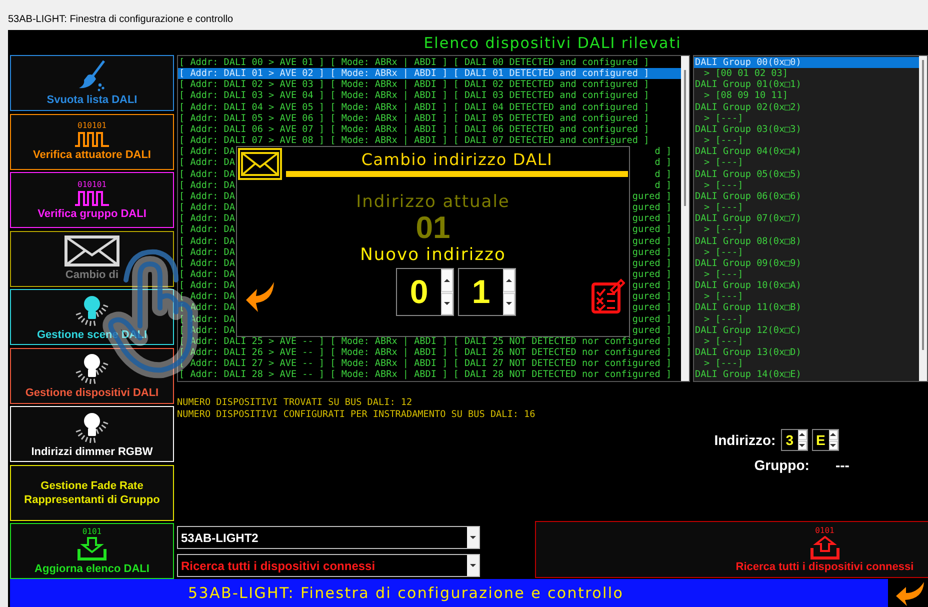 This screenshot has width=928, height=607. I want to click on window-title: 53AB-LIGHT: Finestra di configurazione e controllo, so click(121, 19).